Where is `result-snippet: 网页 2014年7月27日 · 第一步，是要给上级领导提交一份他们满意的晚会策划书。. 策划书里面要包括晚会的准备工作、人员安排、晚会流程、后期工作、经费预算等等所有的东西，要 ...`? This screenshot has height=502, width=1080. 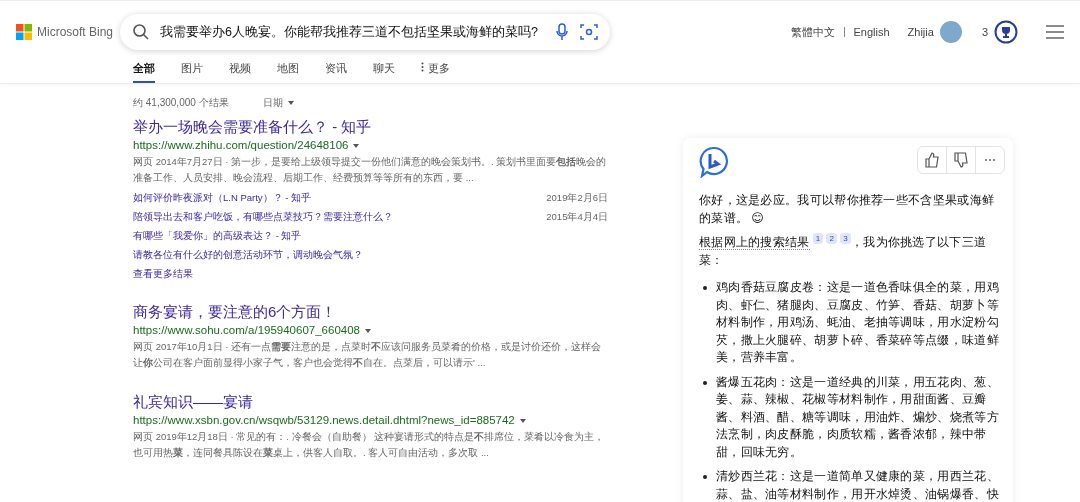 result-snippet: 网页 2014年7月27日 · 第一步，是要给上级领导提交一份他们满意的晚会策划书。. 策划书里面要包括晚会的准备工作、人员安排、晚会流程、后期工作、经费预算等等所有的东西，要 ... is located at coordinates (370, 170).